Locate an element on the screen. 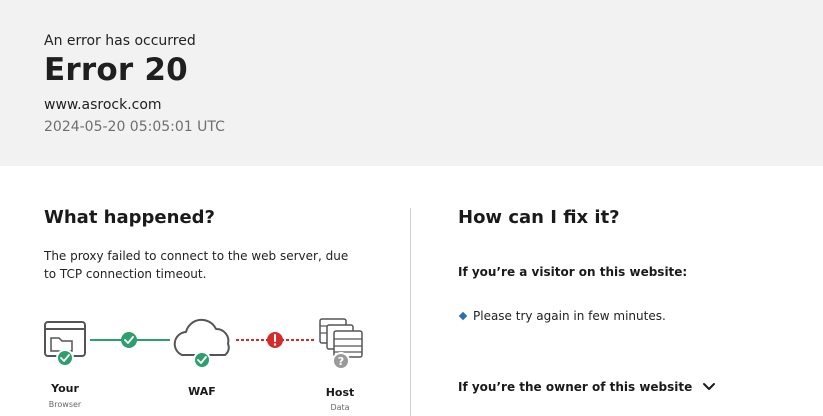 This screenshot has width=823, height=416. bullet-diamond-icon is located at coordinates (463, 316).